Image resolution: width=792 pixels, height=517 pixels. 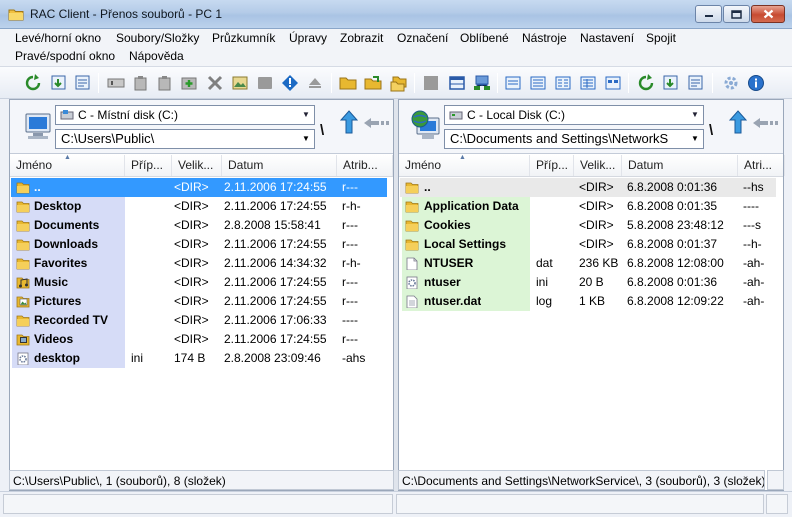 What do you see at coordinates (422, 38) in the screenshot?
I see `menu-selection: Označení` at bounding box center [422, 38].